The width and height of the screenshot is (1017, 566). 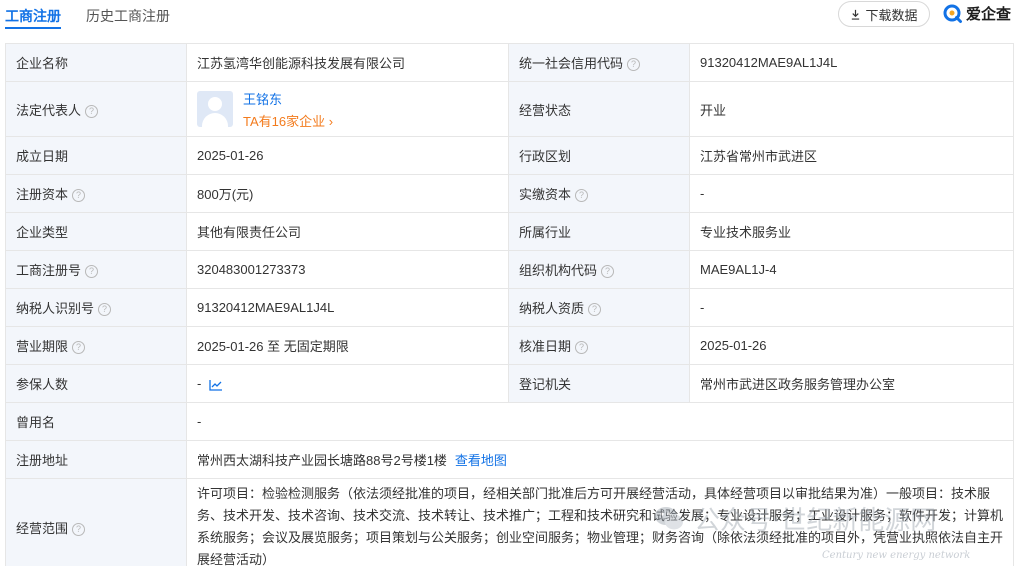 What do you see at coordinates (347, 307) in the screenshot?
I see `value-taxpayer-id: 91320412MAE9AL1J4L` at bounding box center [347, 307].